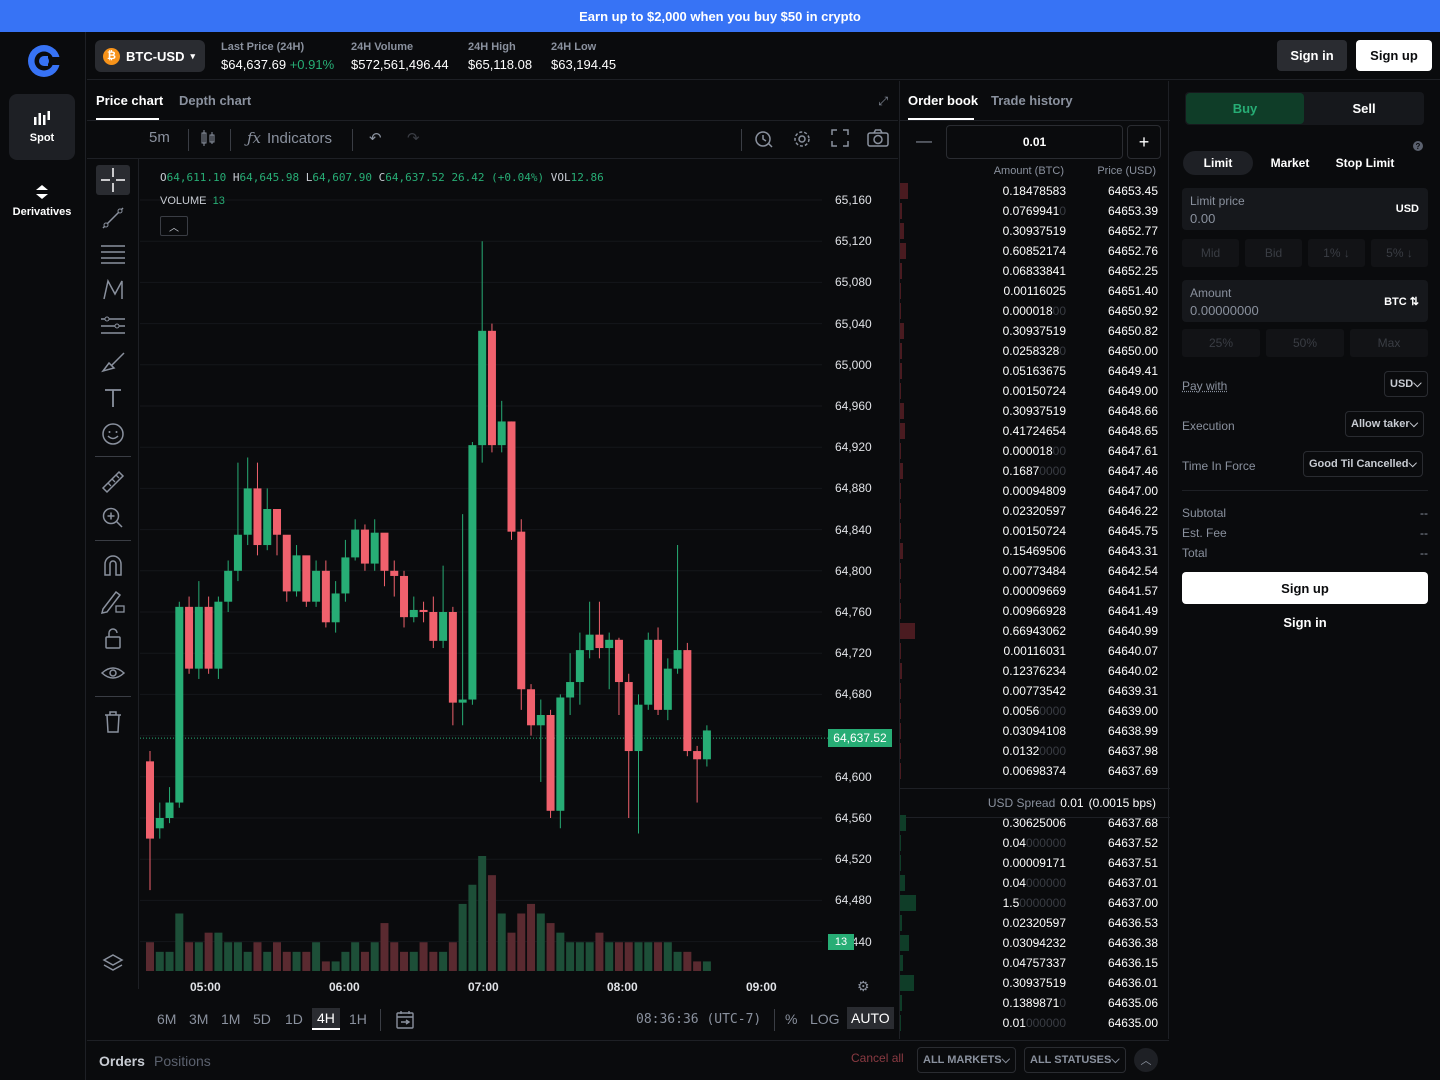  Describe the element at coordinates (1035, 251) in the screenshot. I see `orderbook-row: 0.60852174 64652.76` at that location.